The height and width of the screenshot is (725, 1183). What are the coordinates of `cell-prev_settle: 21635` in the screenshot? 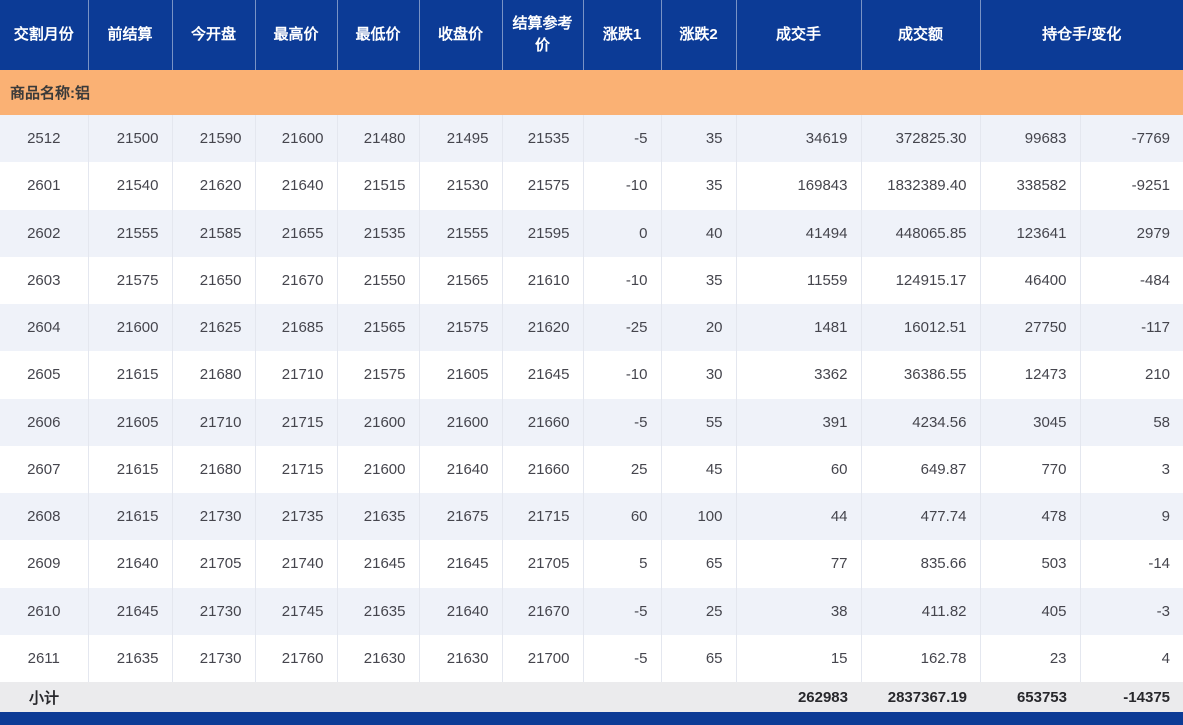 It's located at (130, 658).